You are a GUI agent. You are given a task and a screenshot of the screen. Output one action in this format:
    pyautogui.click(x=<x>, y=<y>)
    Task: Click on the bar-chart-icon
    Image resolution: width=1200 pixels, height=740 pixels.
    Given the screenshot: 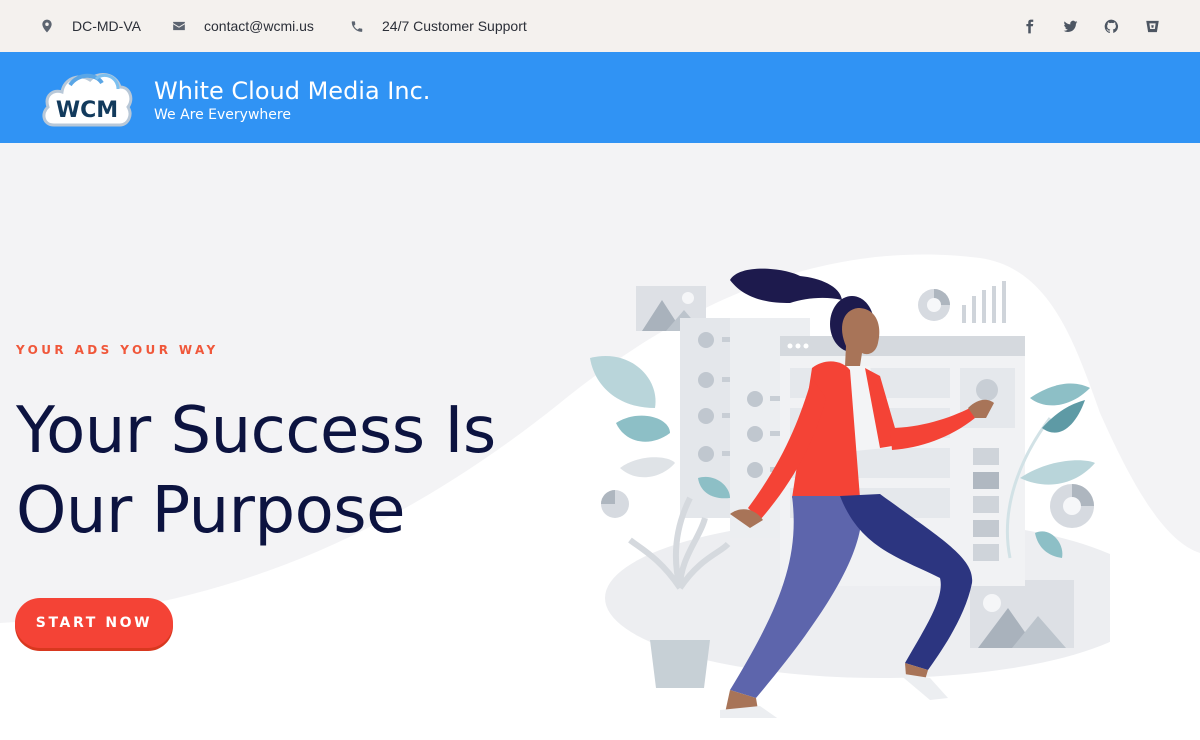 What is the action you would take?
    pyautogui.click(x=984, y=302)
    